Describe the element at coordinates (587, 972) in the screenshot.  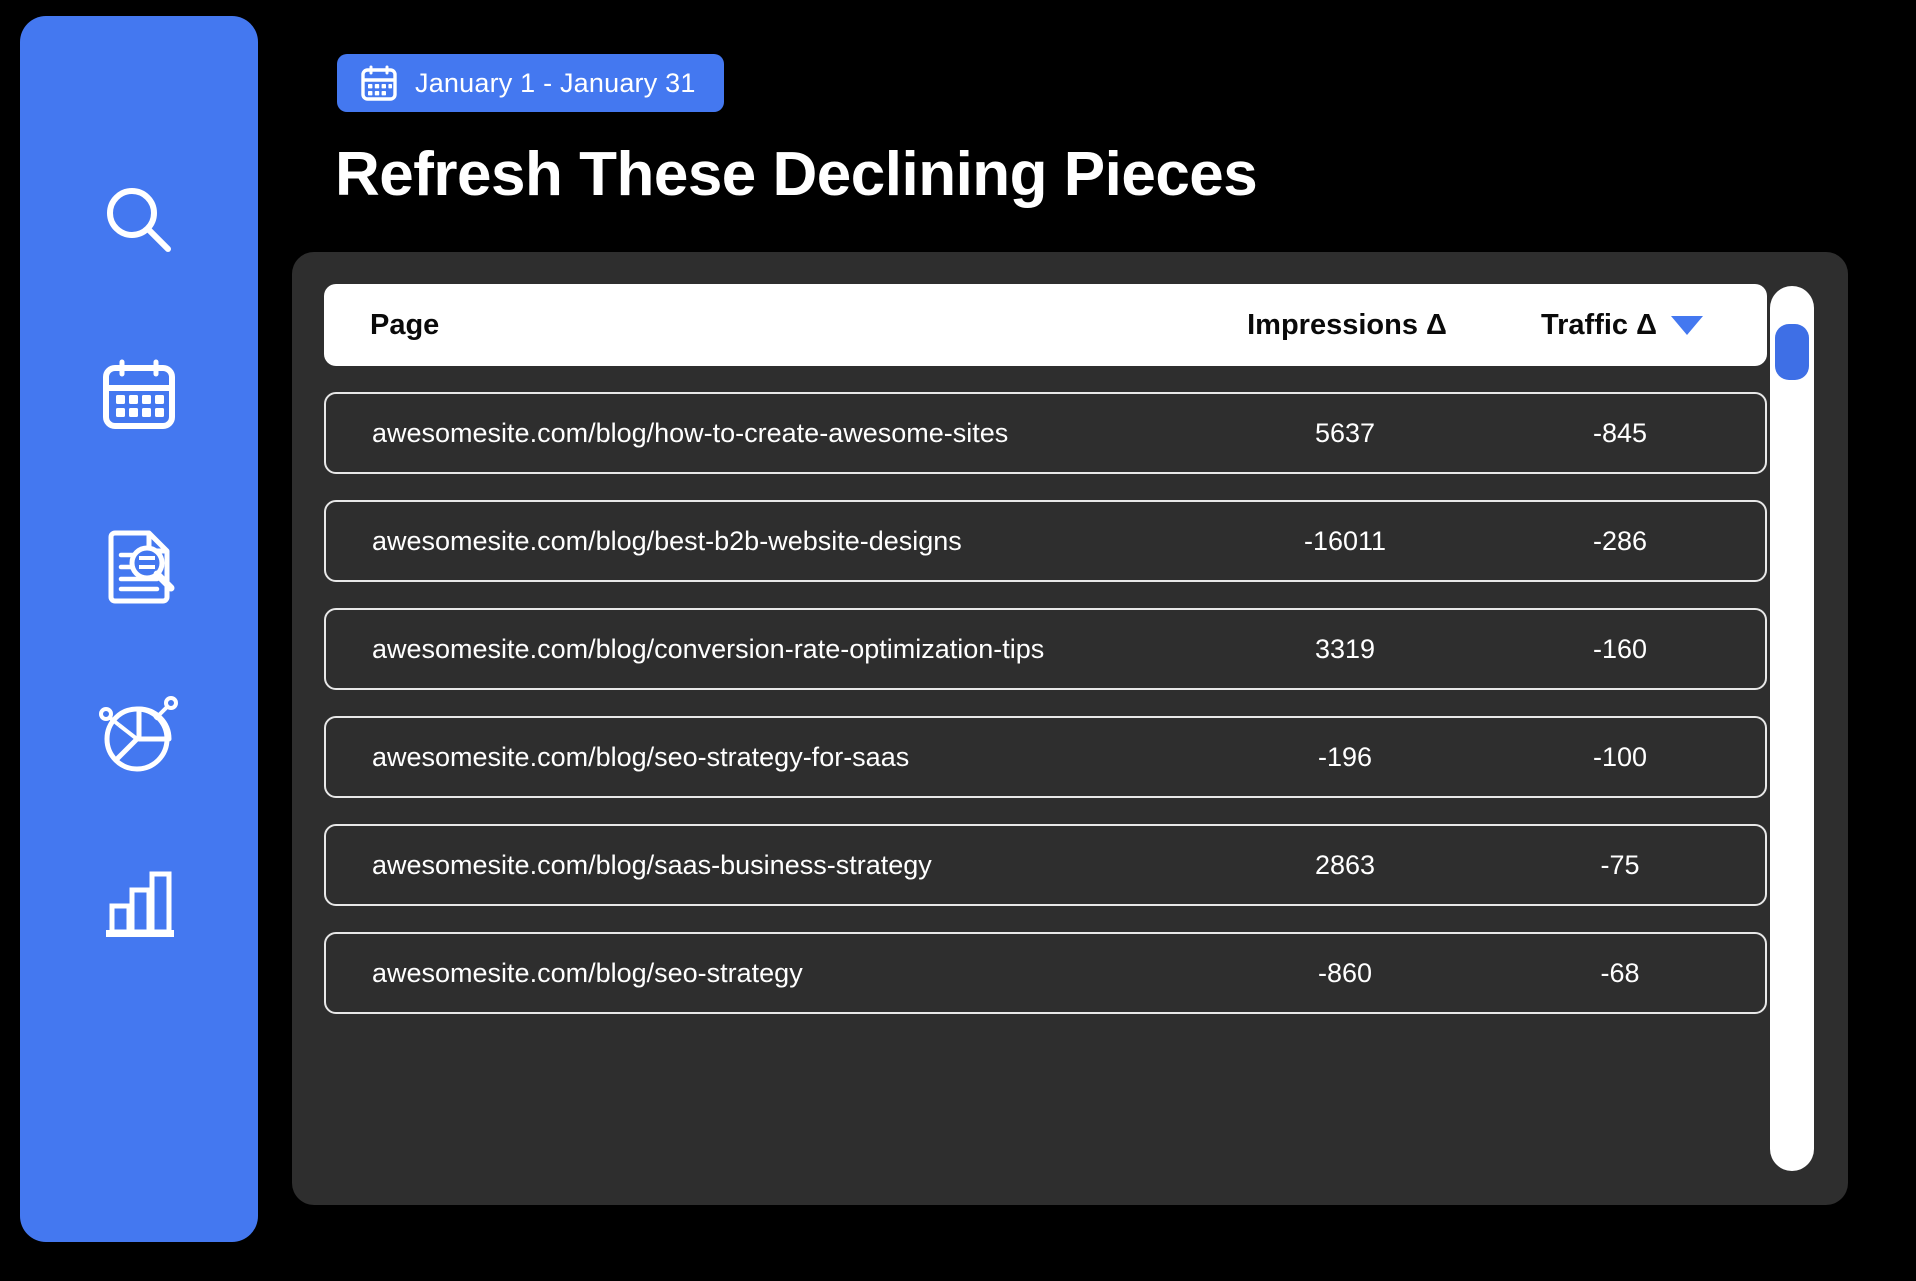
I see `cell-page: awesomesite.com/blog/seo-strategy` at that location.